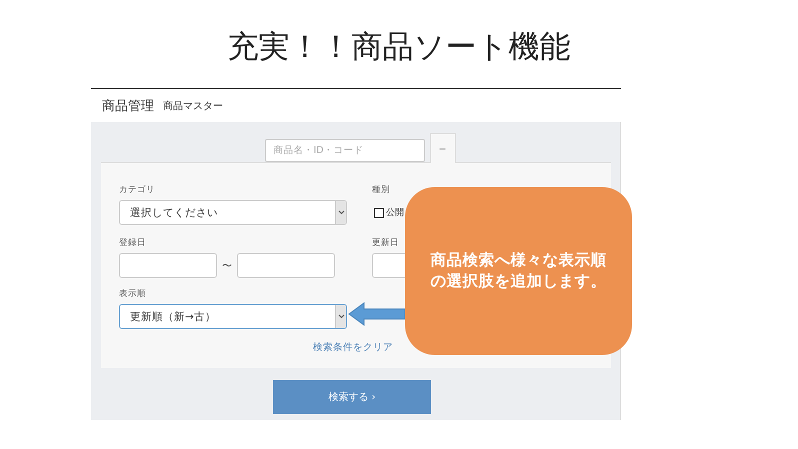 This screenshot has height=449, width=798. I want to click on field-label: 更新日, so click(386, 243).